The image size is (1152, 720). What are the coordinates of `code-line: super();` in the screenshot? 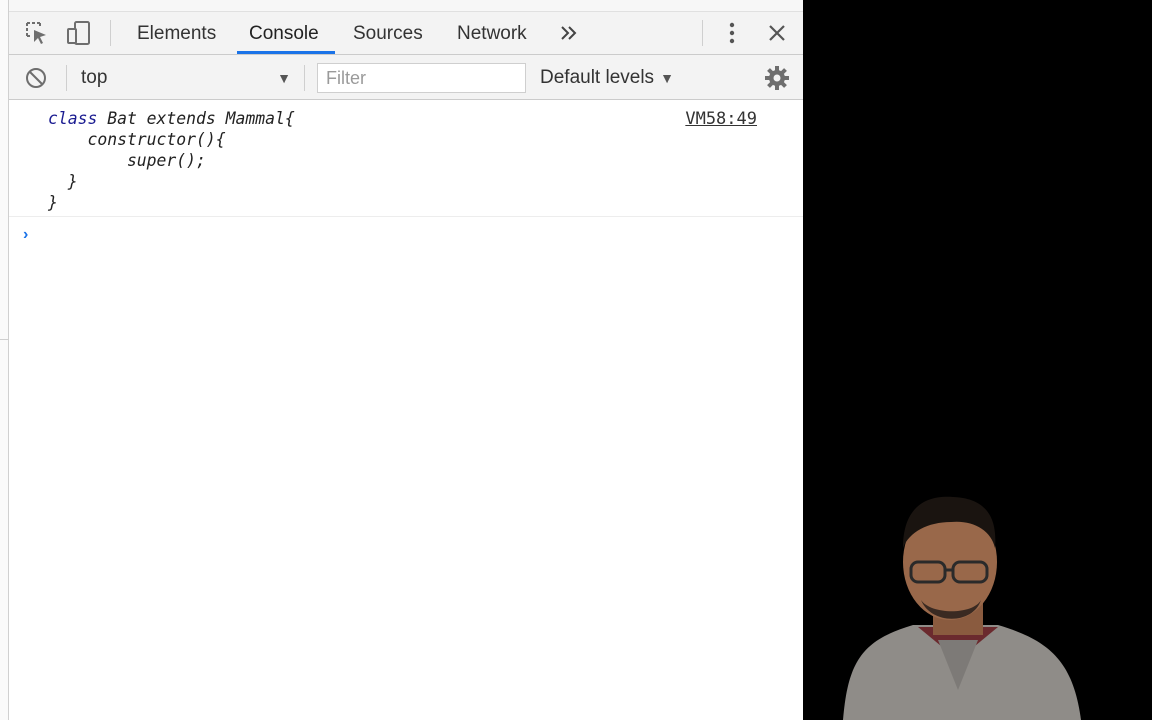 It's located at (127, 160).